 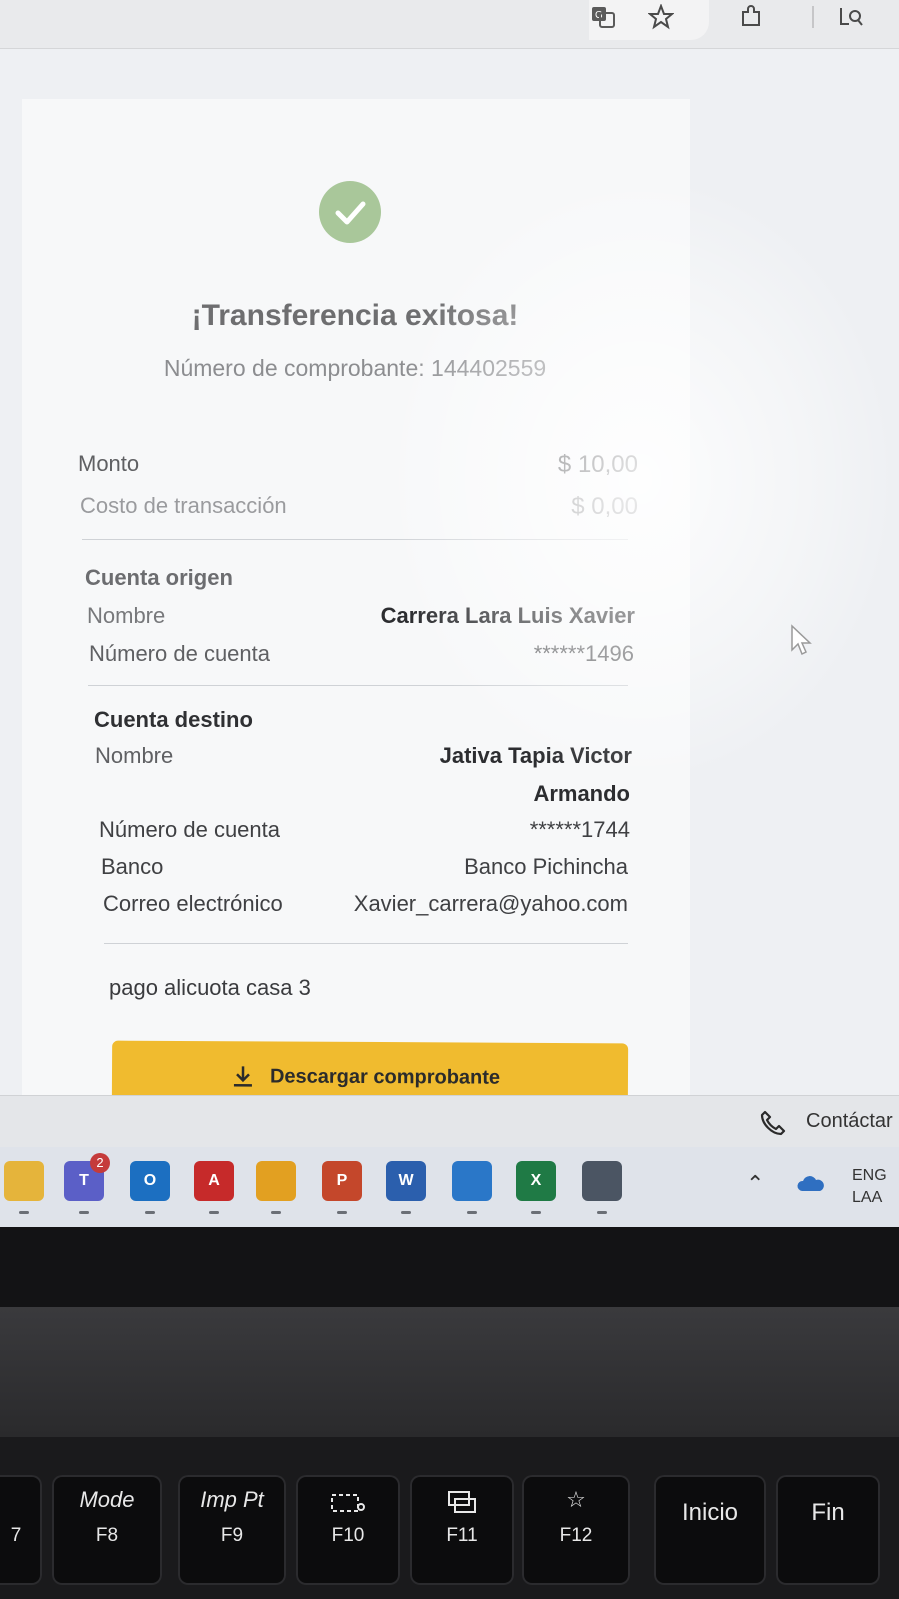 What do you see at coordinates (150, 1180) in the screenshot?
I see `outlook-icon: O` at bounding box center [150, 1180].